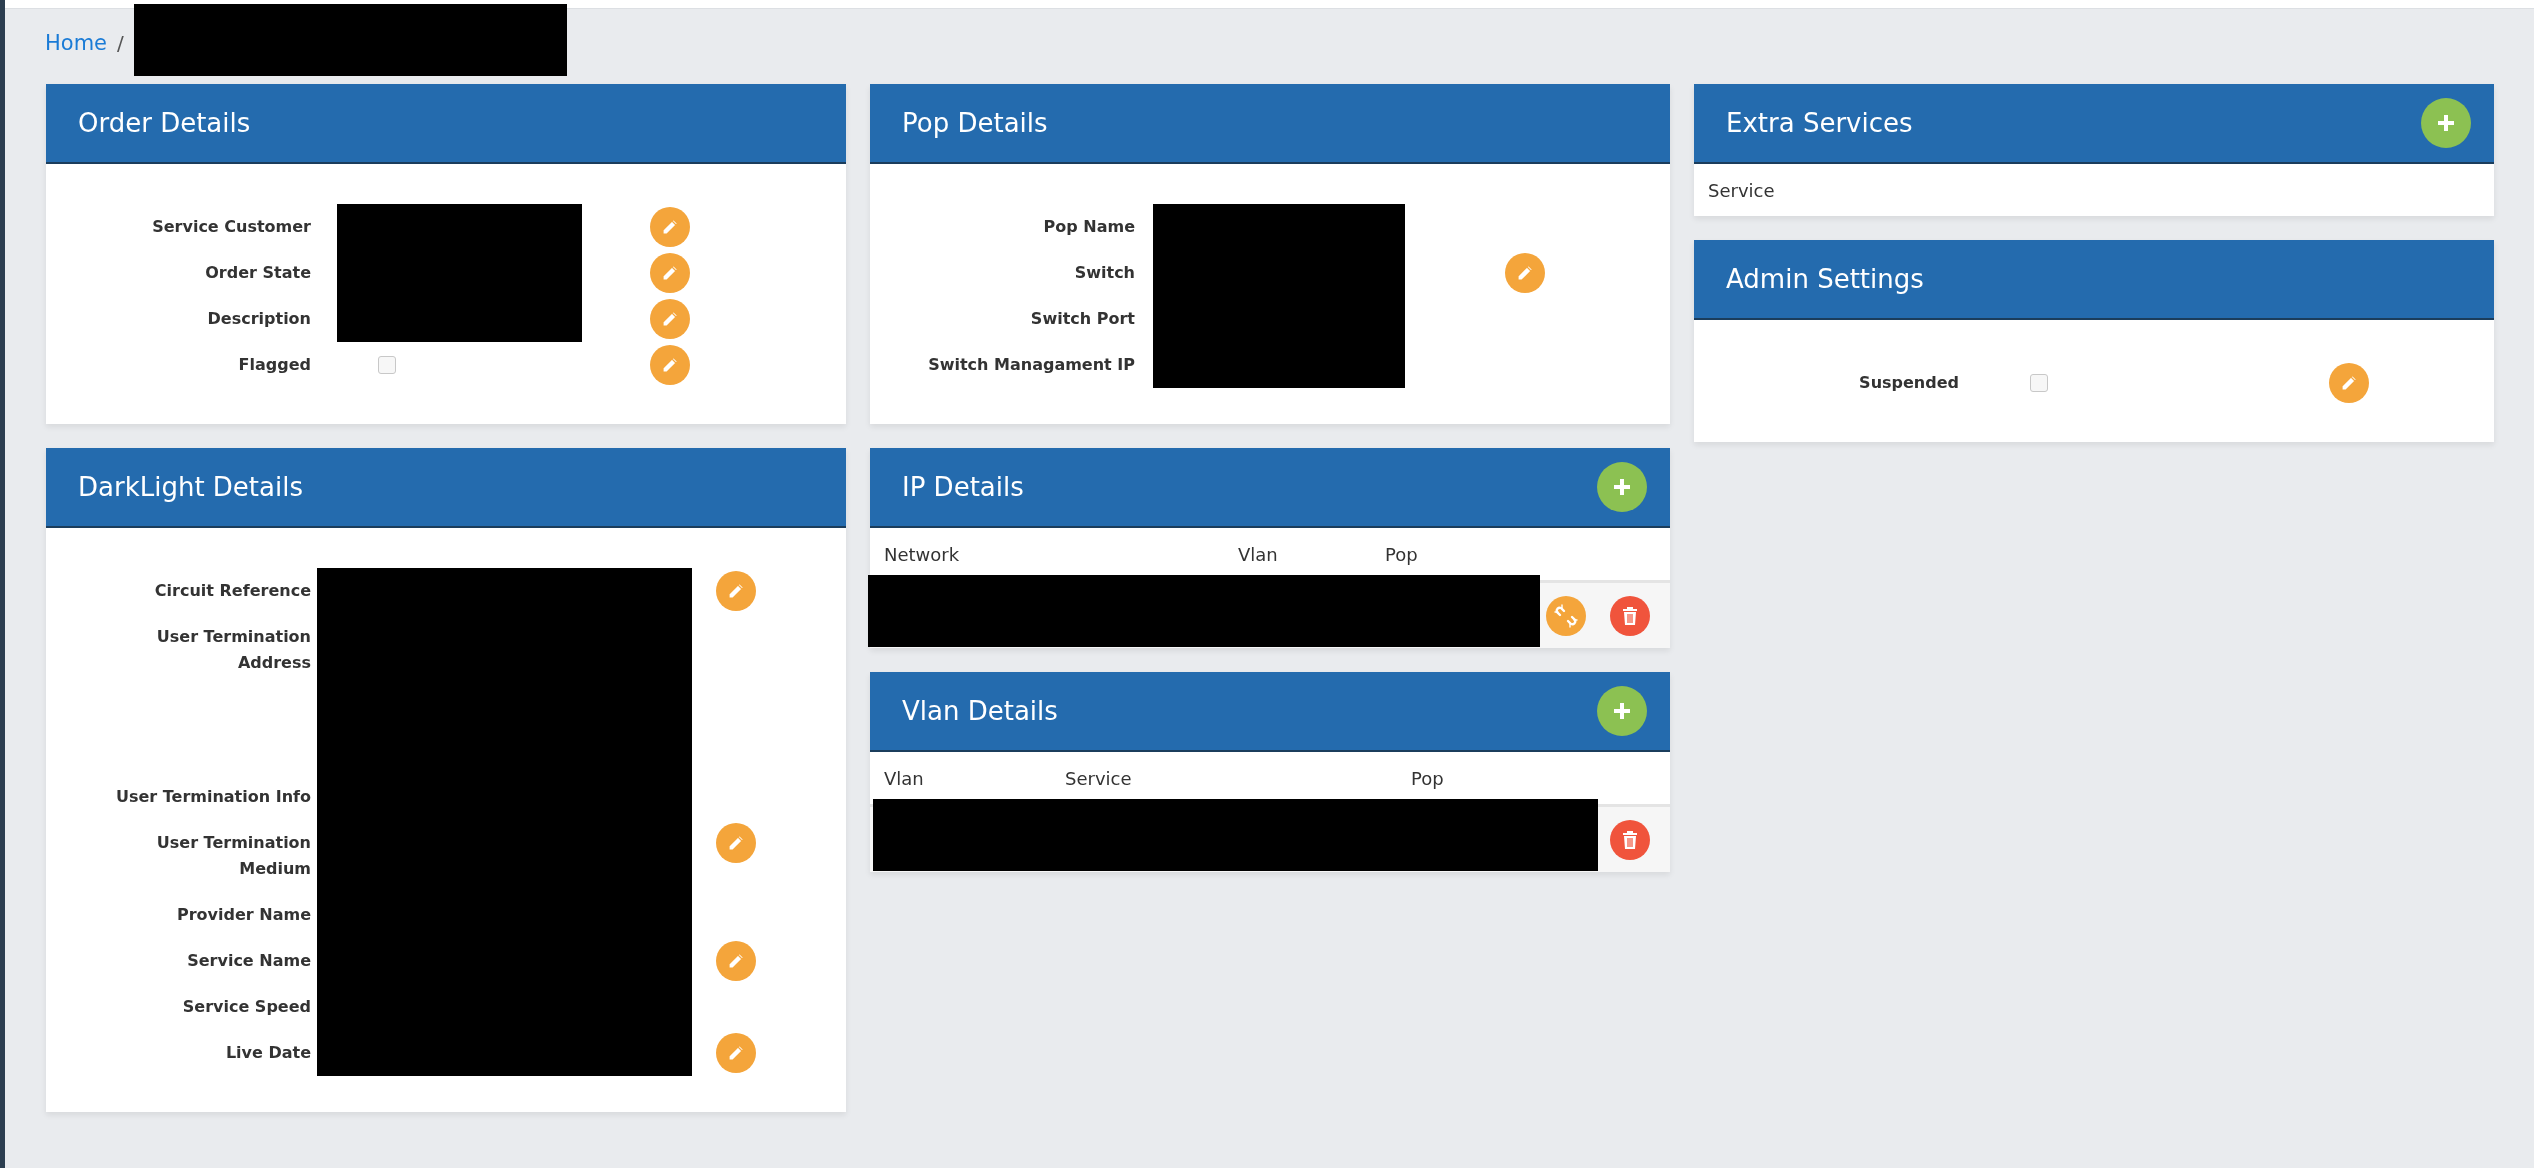  I want to click on panel-title: DarkLight Details, so click(190, 487).